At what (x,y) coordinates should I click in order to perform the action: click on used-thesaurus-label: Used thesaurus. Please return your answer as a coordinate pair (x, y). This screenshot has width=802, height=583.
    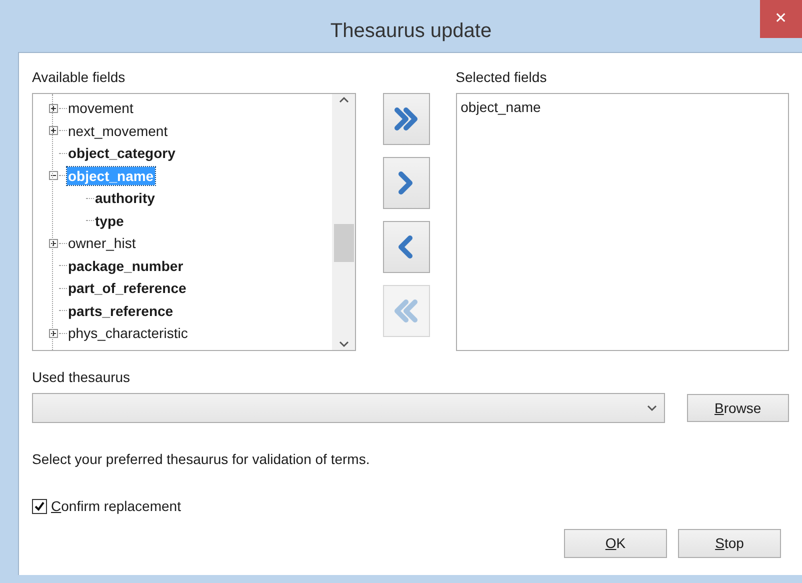
    Looking at the image, I should click on (82, 377).